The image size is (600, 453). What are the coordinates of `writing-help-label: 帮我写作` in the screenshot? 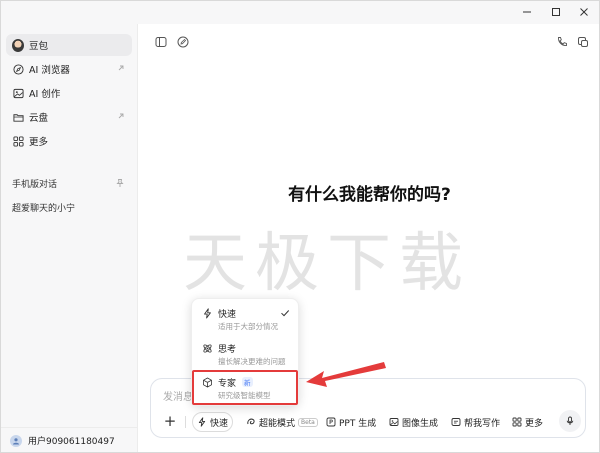 It's located at (482, 423).